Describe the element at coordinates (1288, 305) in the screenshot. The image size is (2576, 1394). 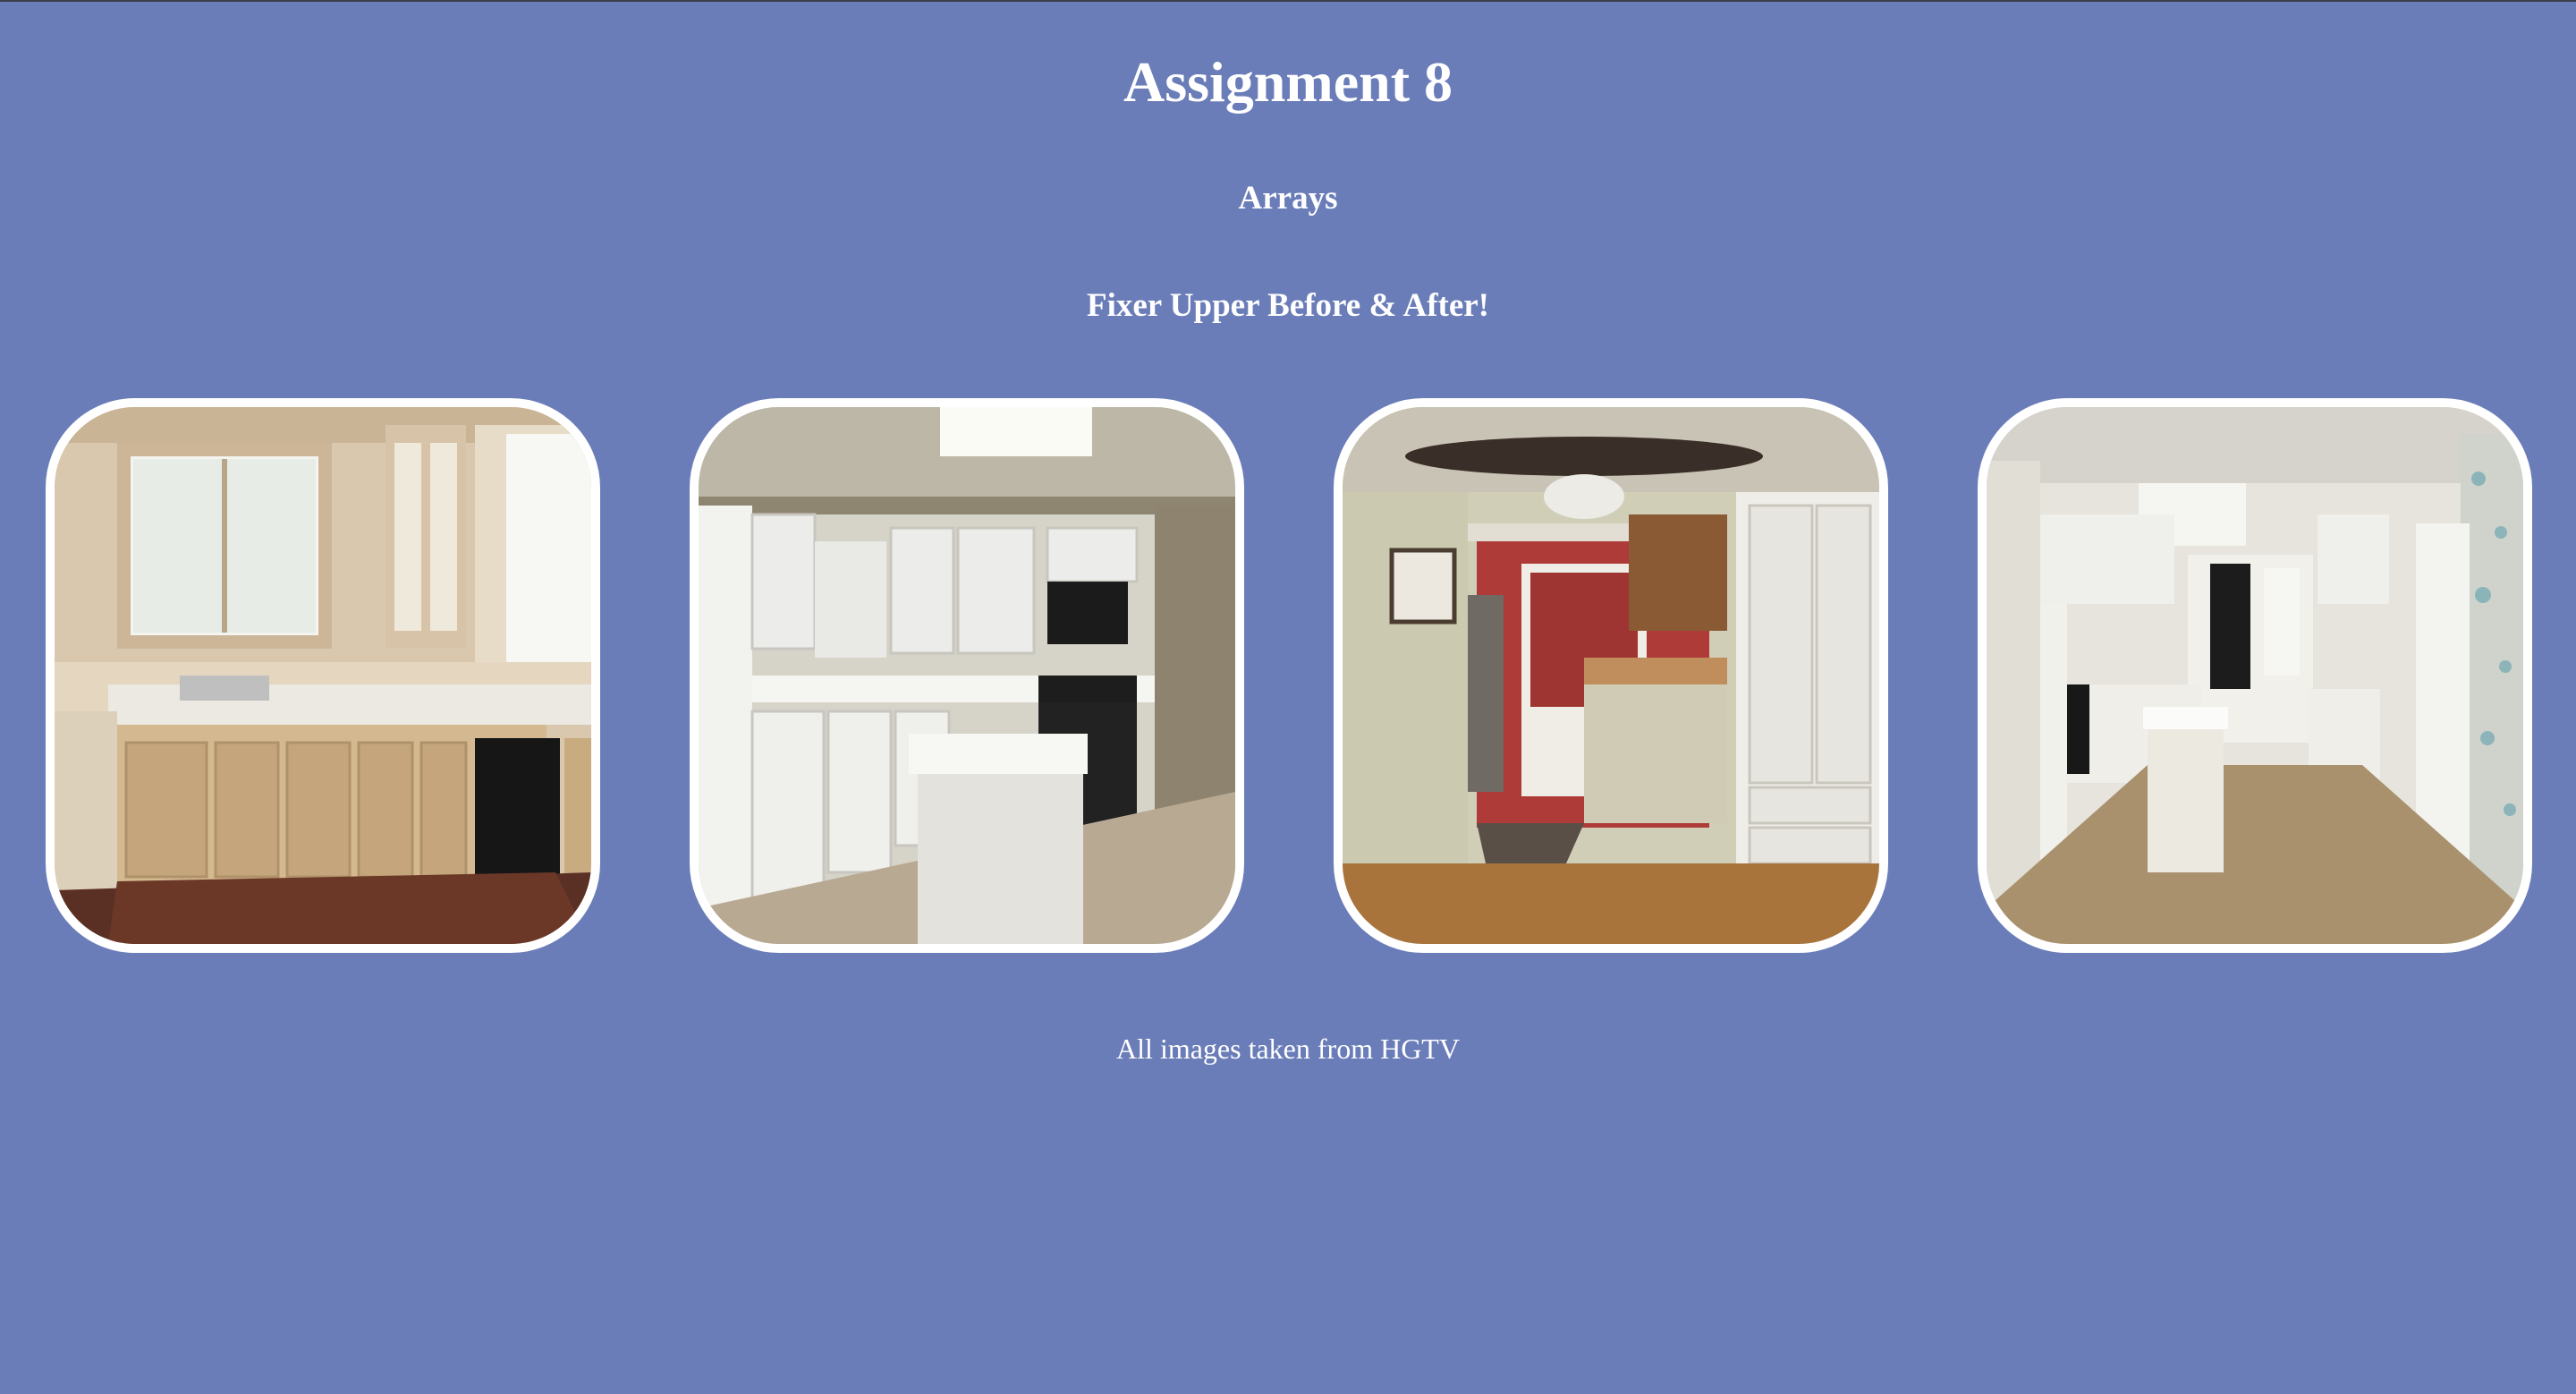
I see `section-heading: Fixer Upper Before & After!` at that location.